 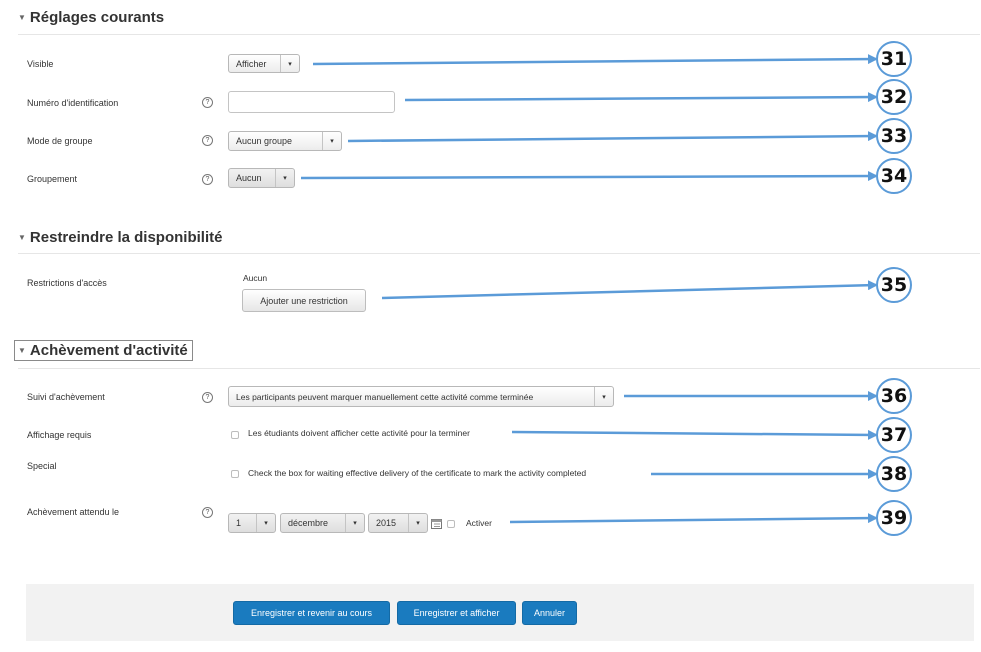 What do you see at coordinates (894, 396) in the screenshot?
I see `callout-badge-36: 36` at bounding box center [894, 396].